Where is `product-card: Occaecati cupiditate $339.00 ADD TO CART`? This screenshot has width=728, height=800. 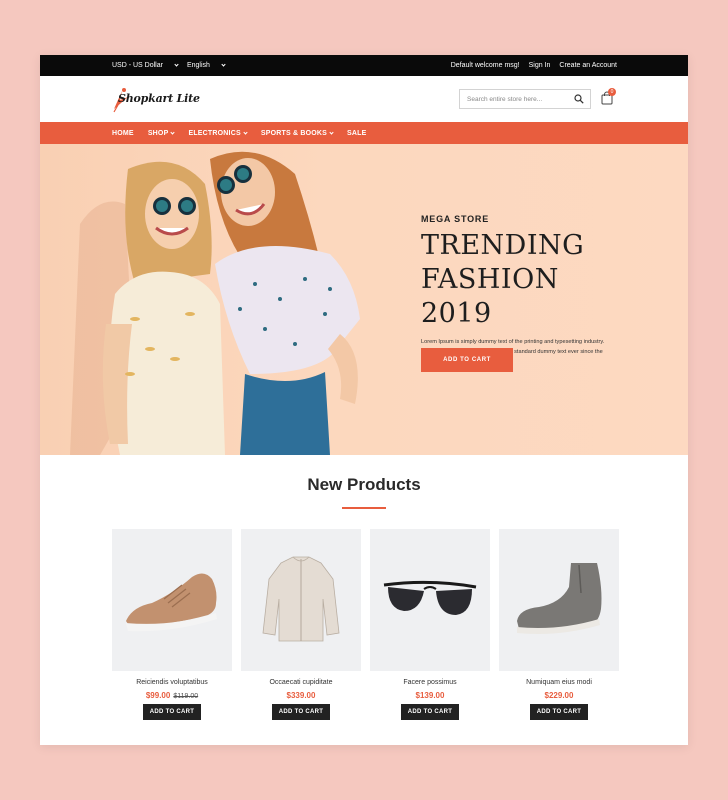 product-card: Occaecati cupiditate $339.00 ADD TO CART is located at coordinates (301, 624).